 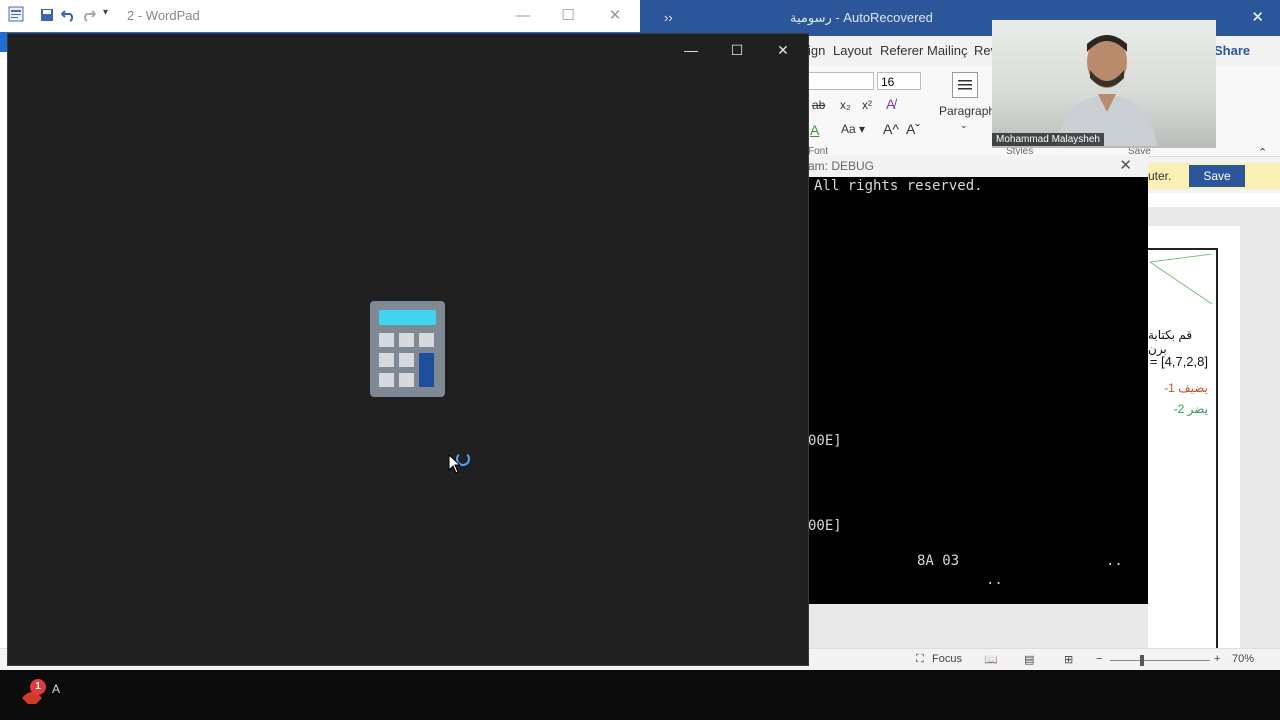 I want to click on read-mode-icon: 📖, so click(x=991, y=659).